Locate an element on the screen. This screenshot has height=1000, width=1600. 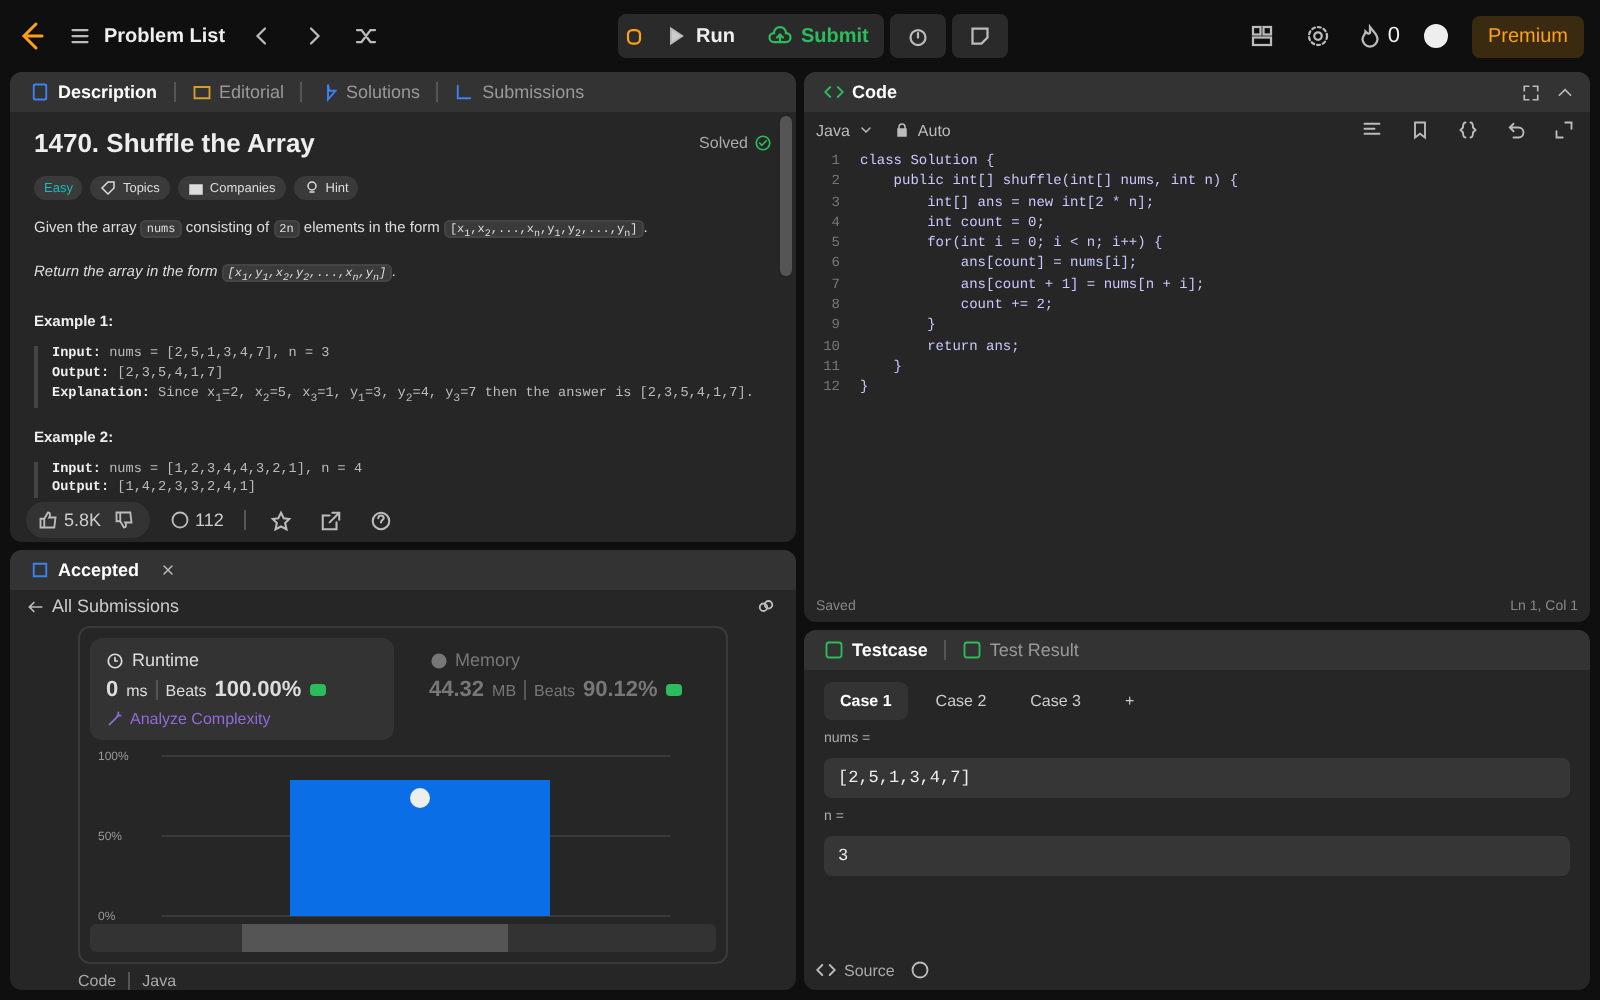
format-icon is located at coordinates (1372, 130).